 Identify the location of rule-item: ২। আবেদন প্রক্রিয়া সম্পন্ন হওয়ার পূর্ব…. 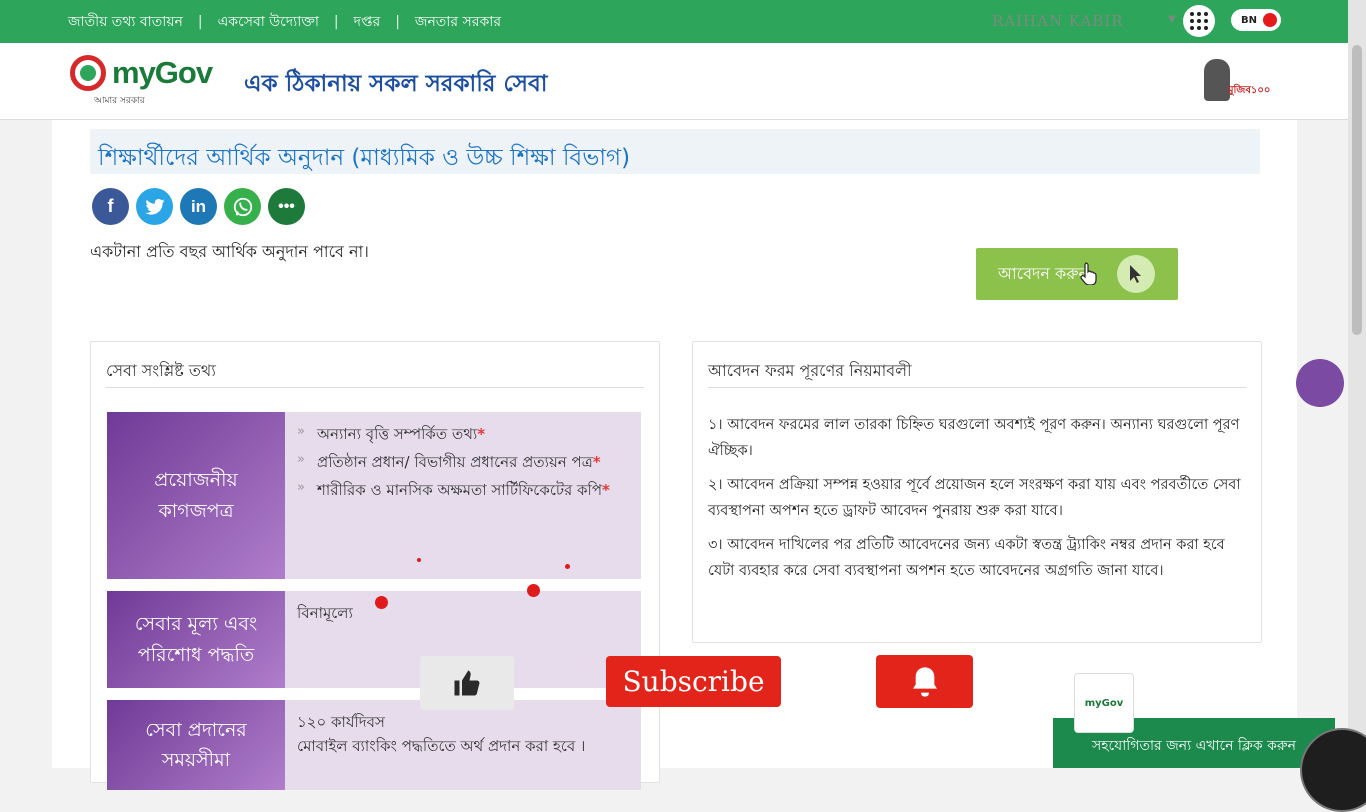
(974, 498).